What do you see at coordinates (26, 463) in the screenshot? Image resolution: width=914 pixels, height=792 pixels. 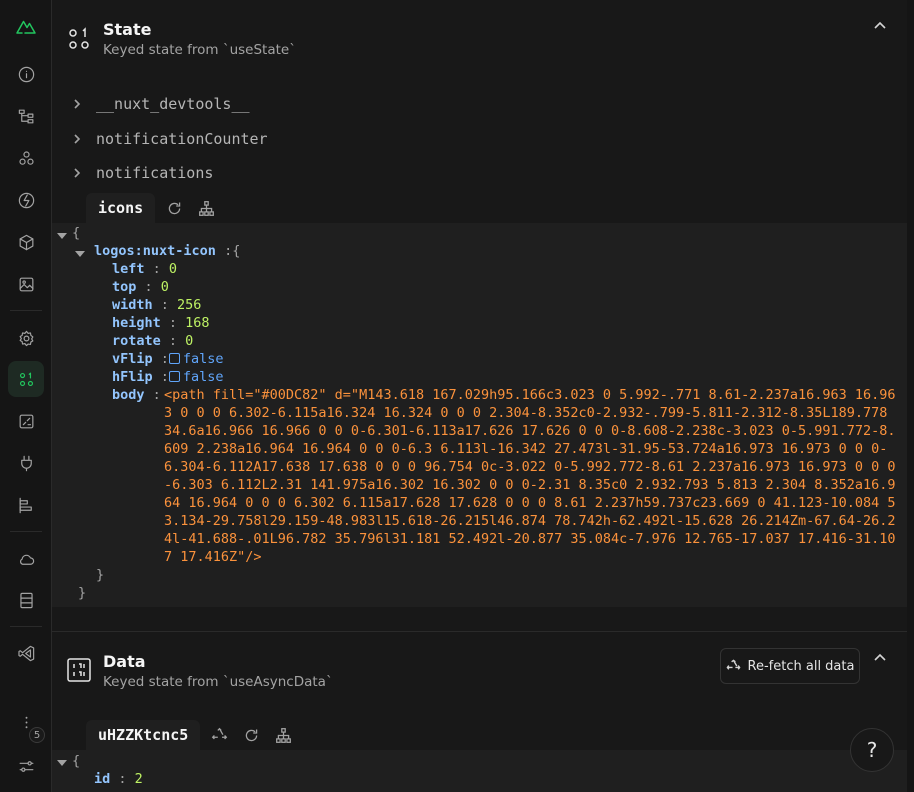 I see `plugin-icon` at bounding box center [26, 463].